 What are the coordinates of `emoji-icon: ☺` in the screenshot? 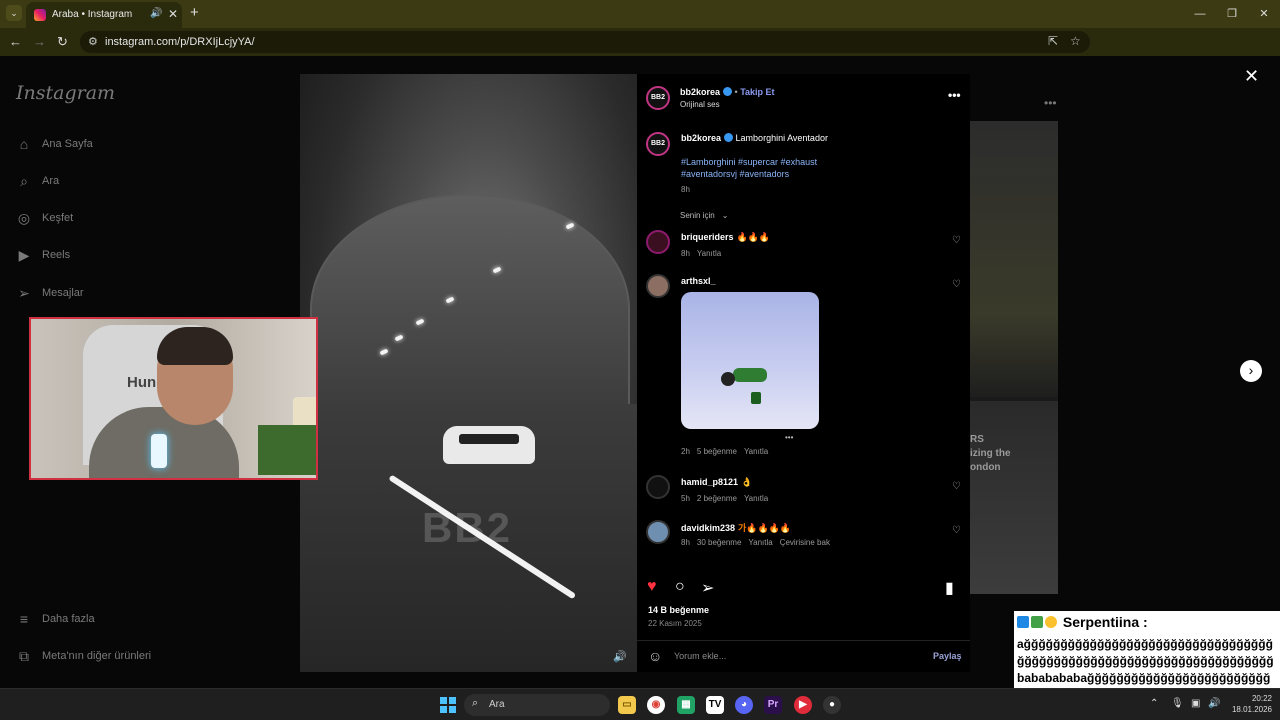 It's located at (655, 656).